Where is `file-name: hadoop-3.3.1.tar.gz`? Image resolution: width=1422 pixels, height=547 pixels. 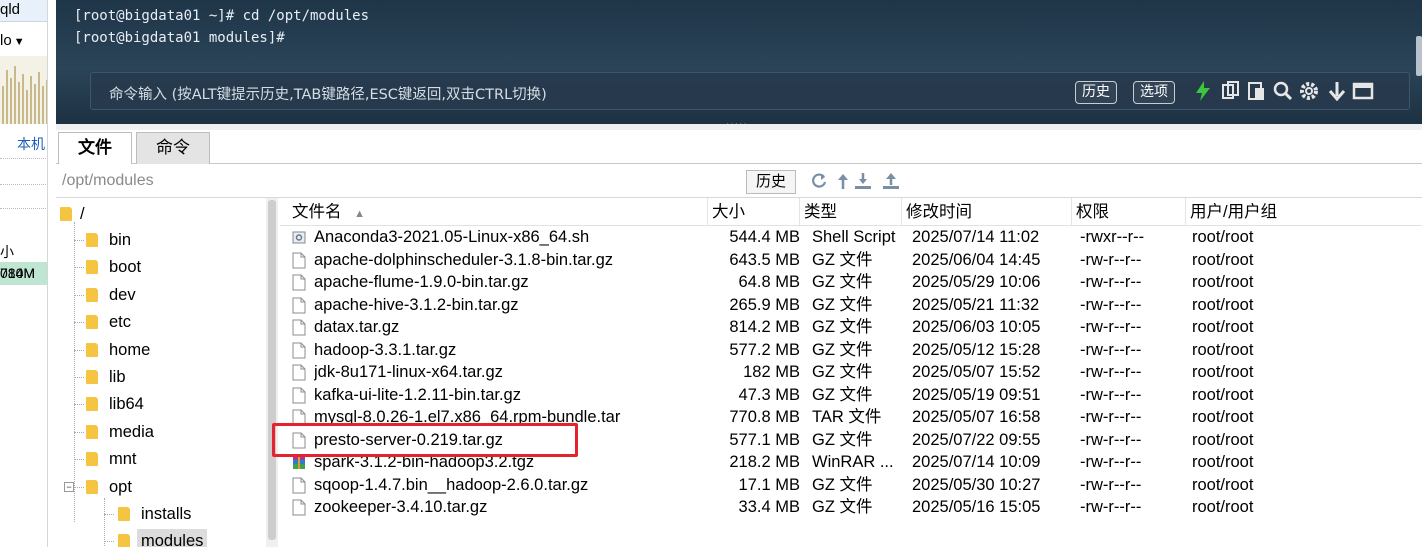
file-name: hadoop-3.3.1.tar.gz is located at coordinates (385, 349).